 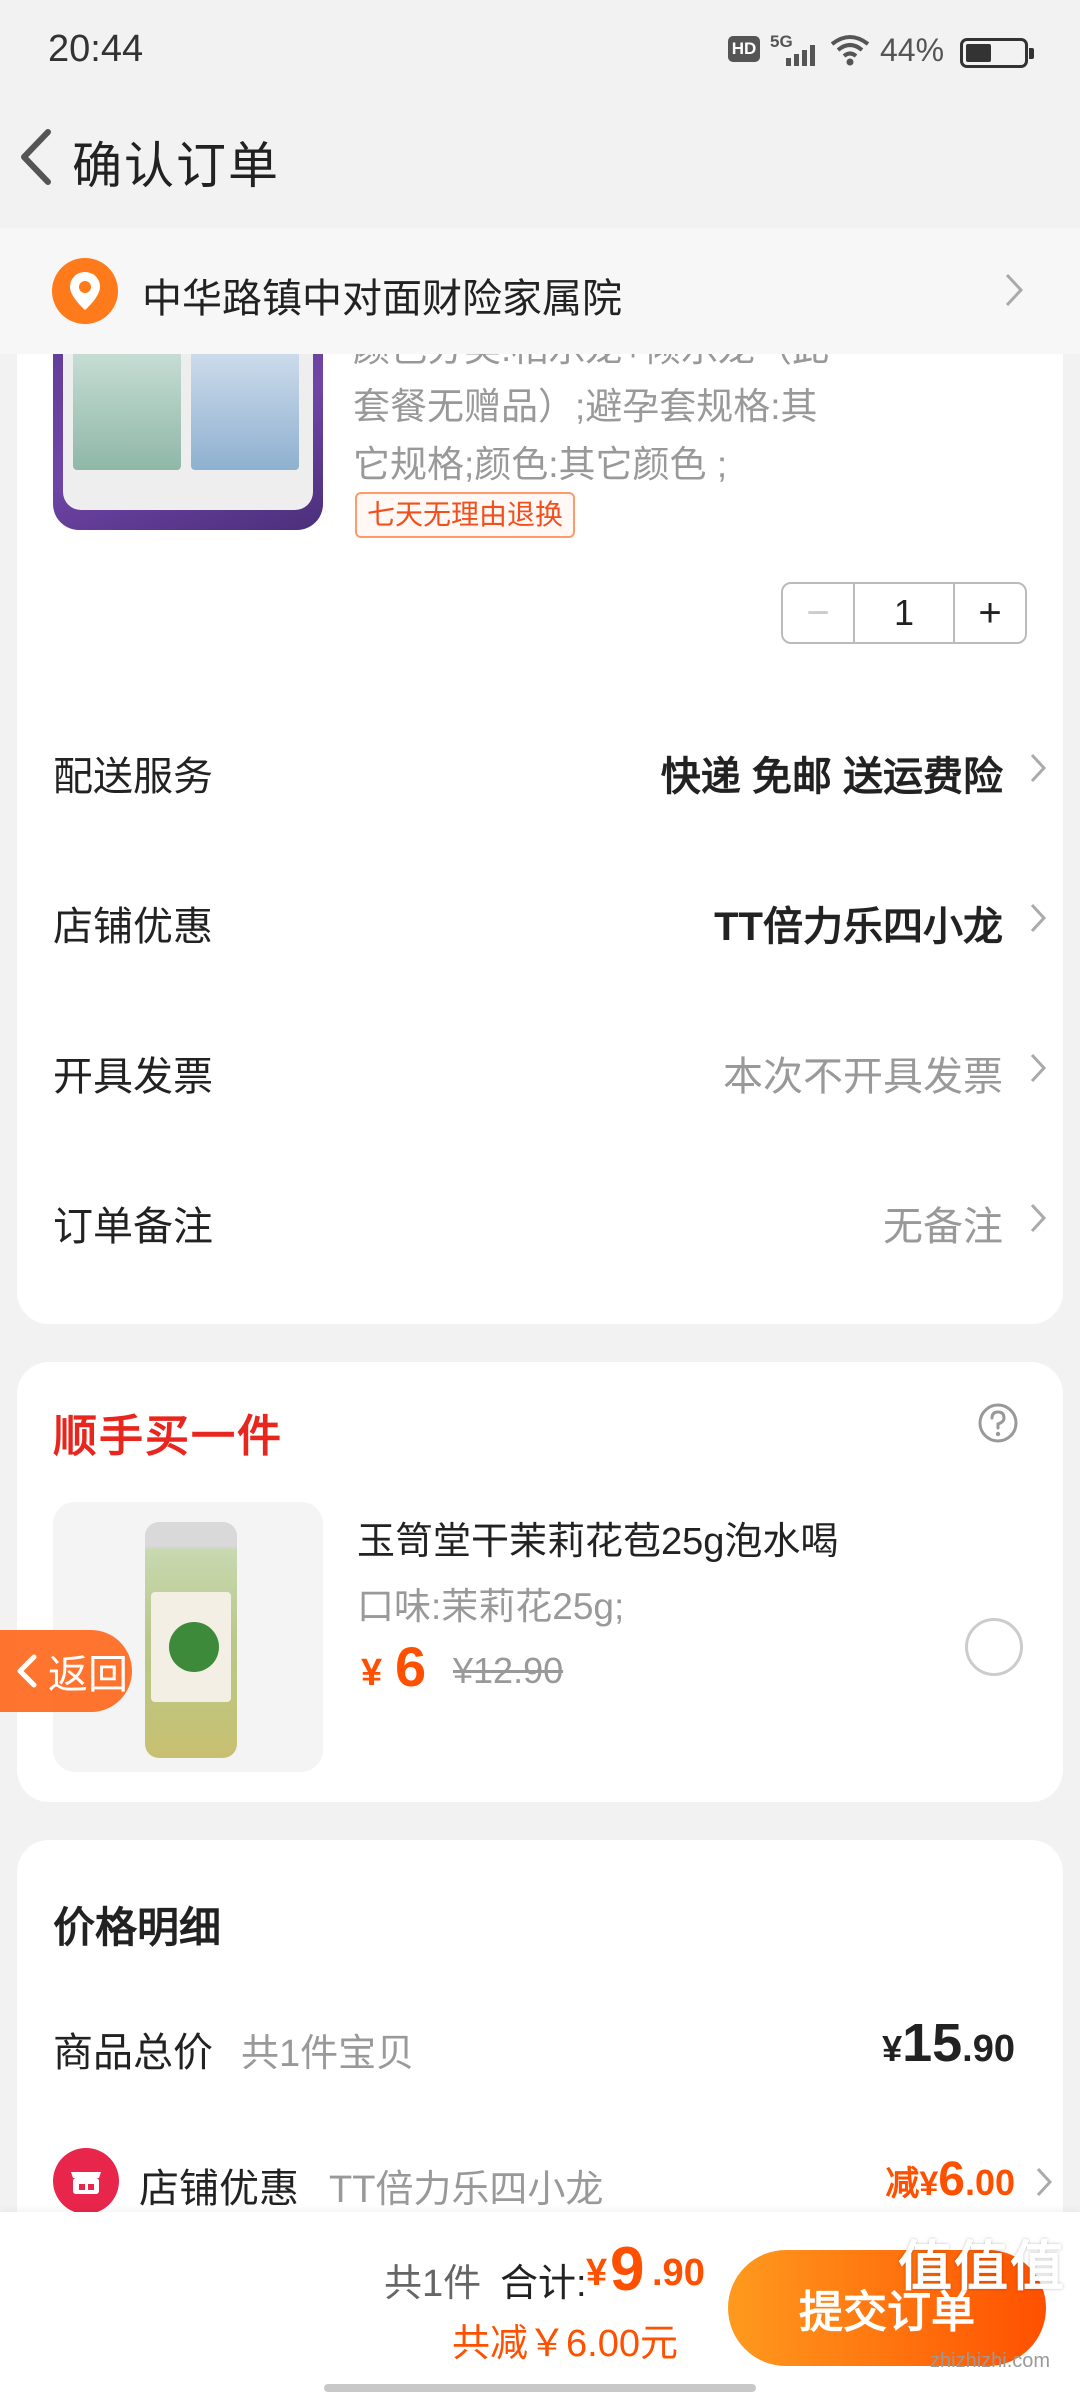 What do you see at coordinates (800, 55) in the screenshot?
I see `signal-icon` at bounding box center [800, 55].